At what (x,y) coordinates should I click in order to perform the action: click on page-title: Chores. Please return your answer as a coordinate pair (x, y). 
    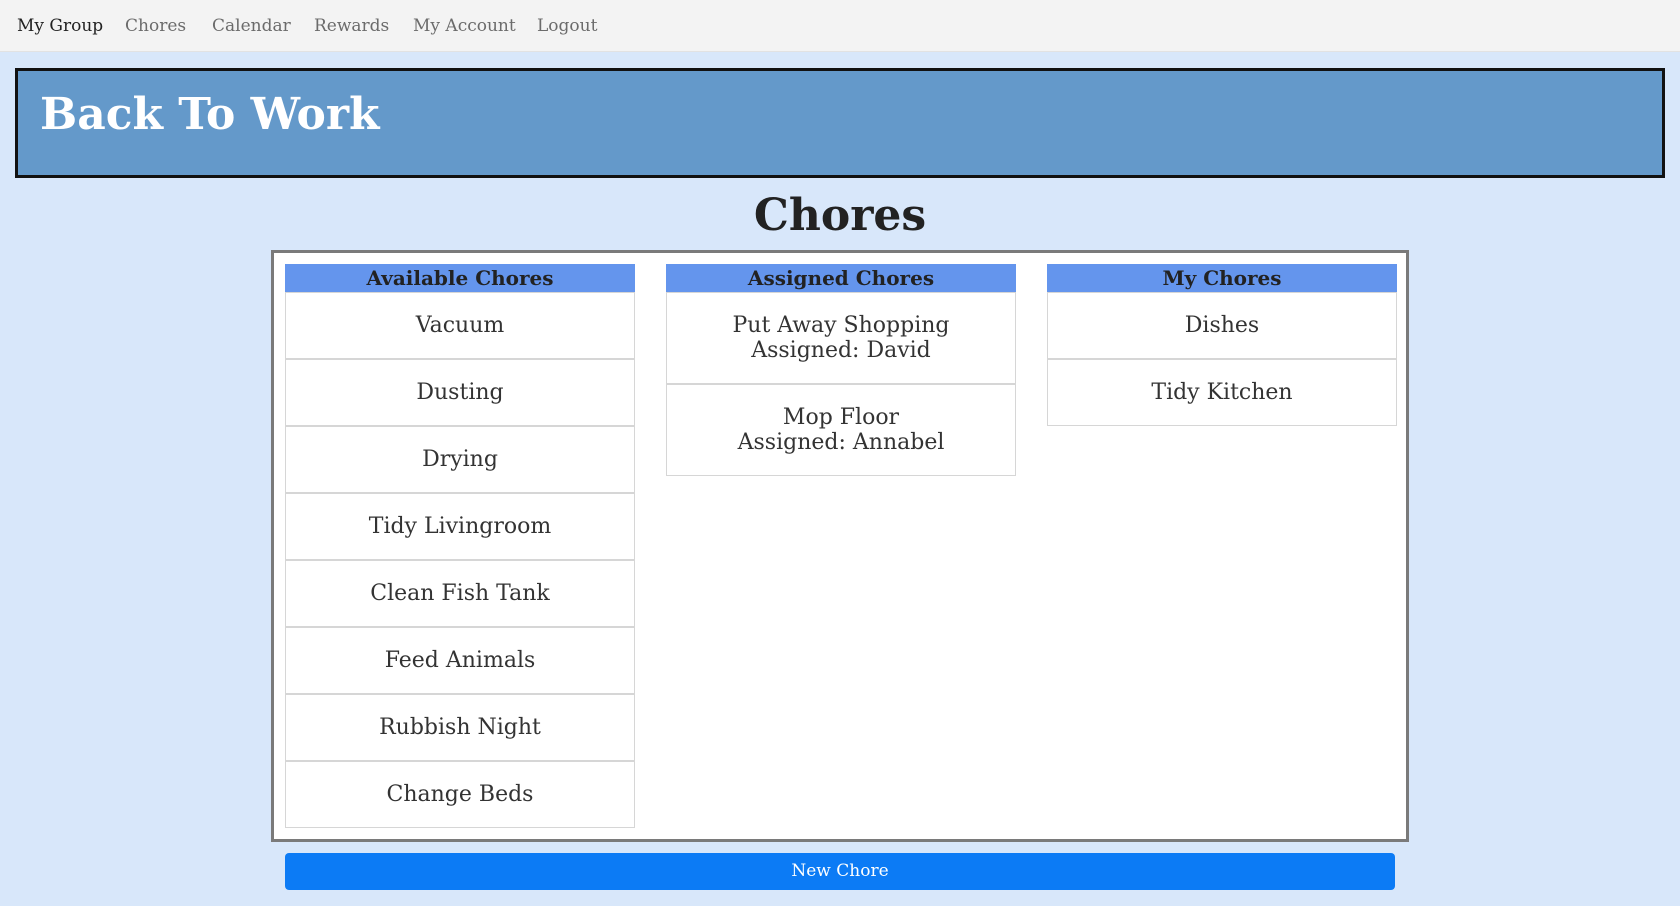
    Looking at the image, I should click on (840, 215).